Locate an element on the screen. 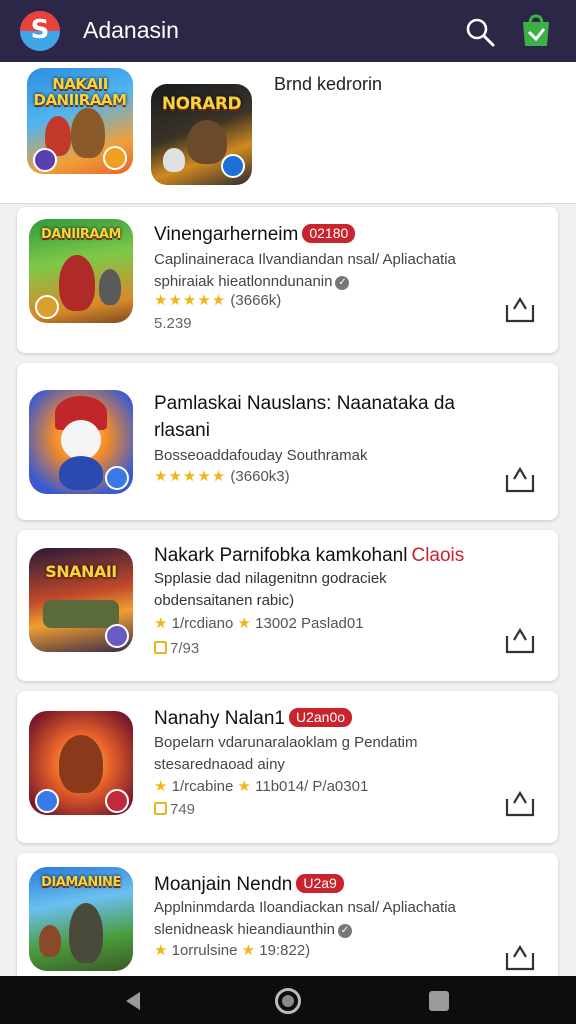 Image resolution: width=576 pixels, height=1024 pixels. system-nav-bar is located at coordinates (288, 1000).